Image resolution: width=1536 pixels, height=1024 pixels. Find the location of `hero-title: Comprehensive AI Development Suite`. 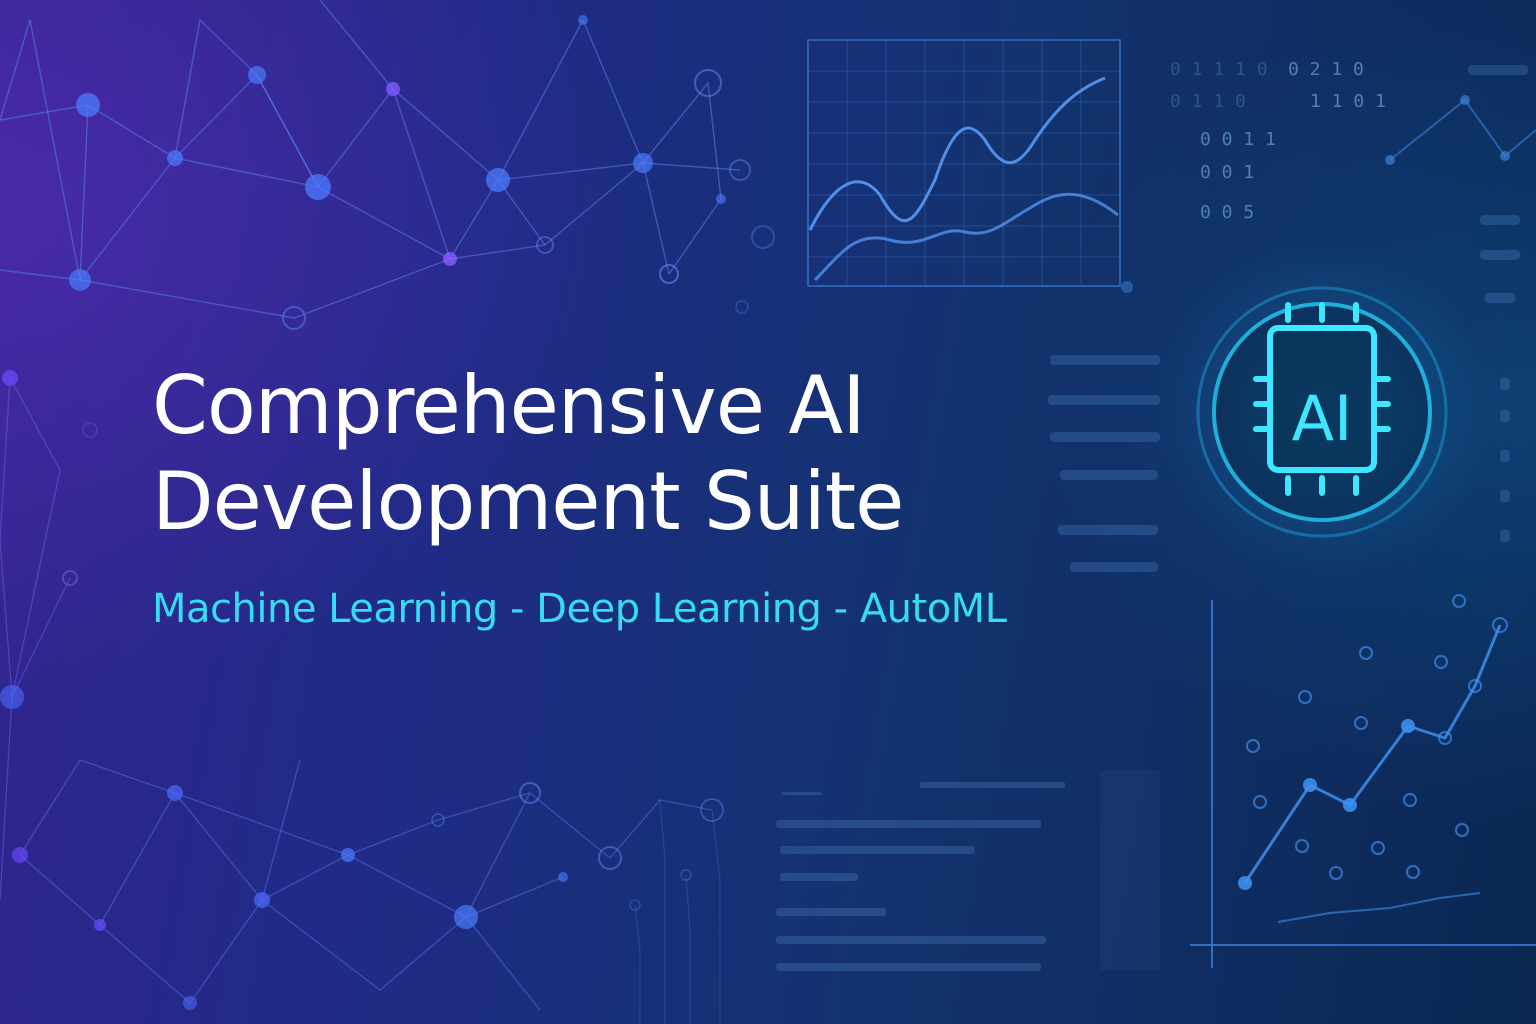

hero-title: Comprehensive AI Development Suite is located at coordinates (602, 454).